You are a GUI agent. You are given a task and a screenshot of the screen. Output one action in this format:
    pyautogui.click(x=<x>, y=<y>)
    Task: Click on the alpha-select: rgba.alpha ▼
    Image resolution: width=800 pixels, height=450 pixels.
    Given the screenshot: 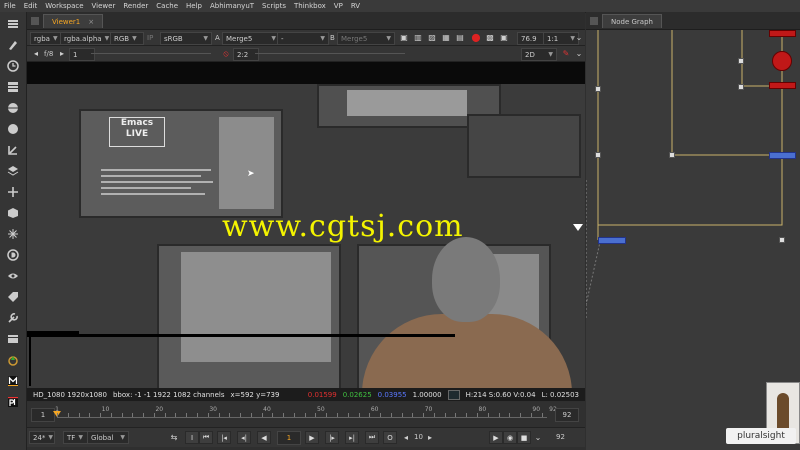 What is the action you would take?
    pyautogui.click(x=86, y=38)
    